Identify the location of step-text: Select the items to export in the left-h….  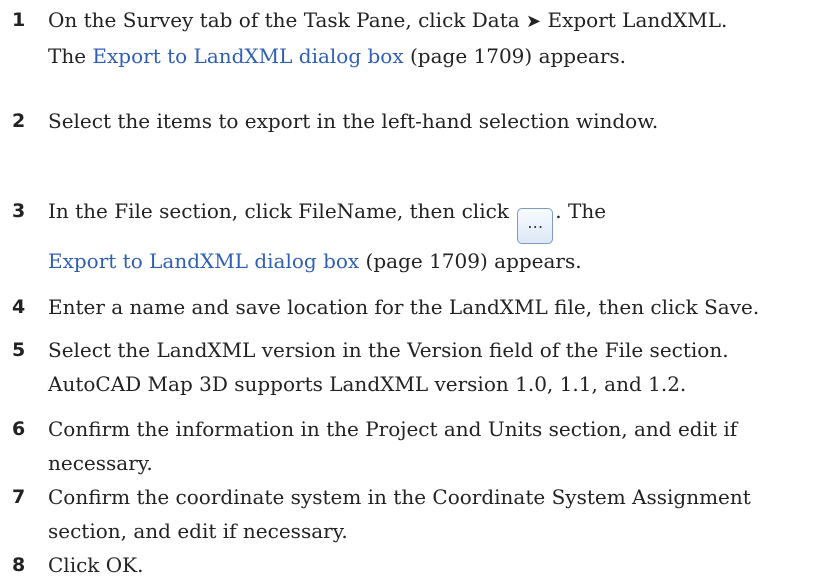
(353, 121).